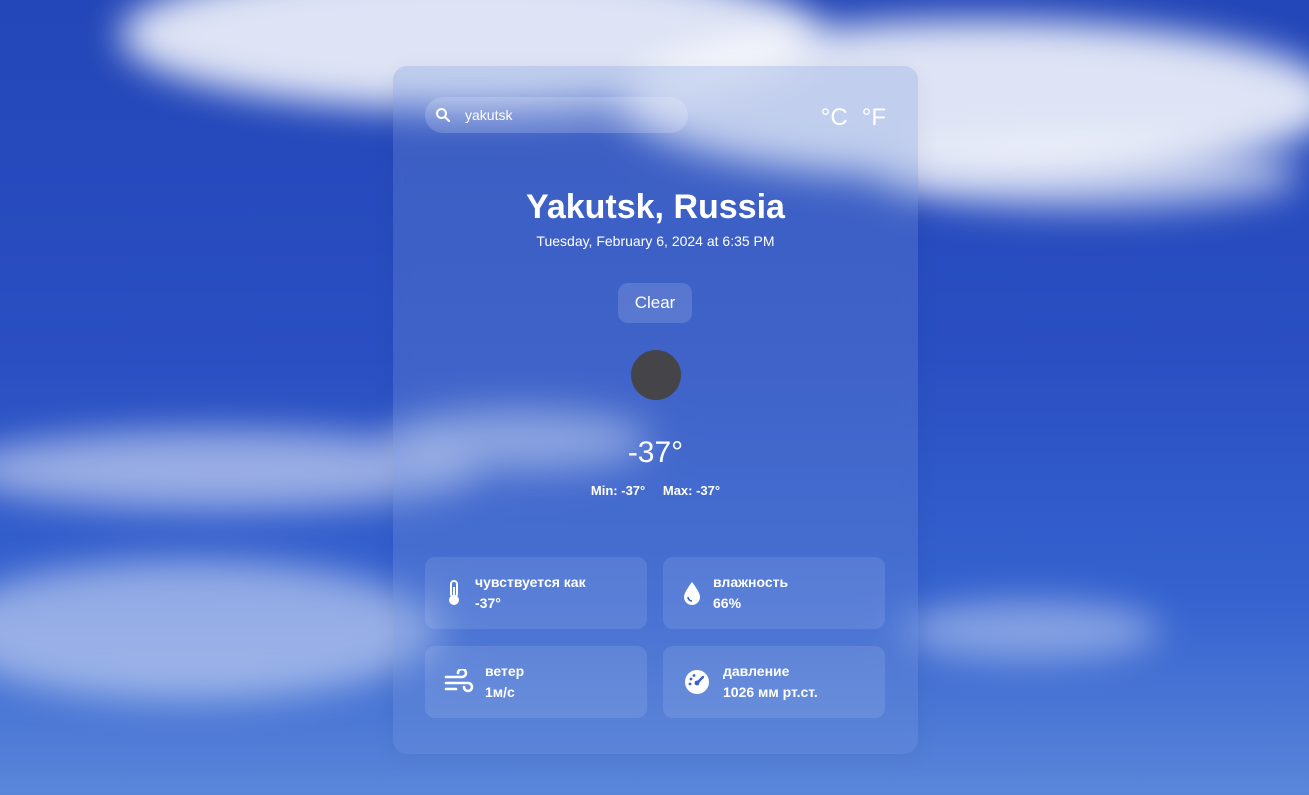  Describe the element at coordinates (565, 115) in the screenshot. I see `search-input` at that location.